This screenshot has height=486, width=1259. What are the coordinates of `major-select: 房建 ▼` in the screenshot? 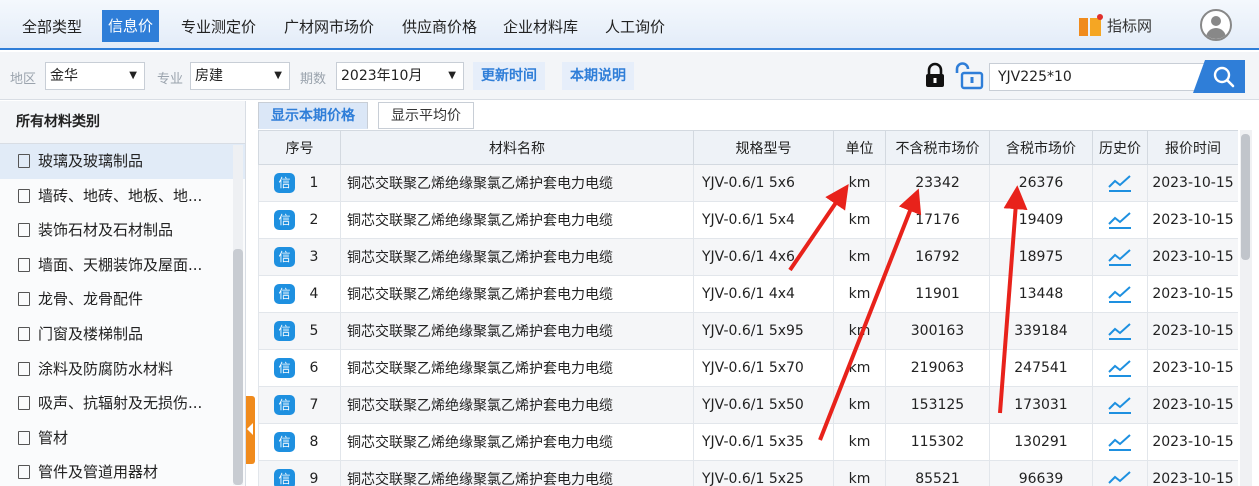 It's located at (240, 76).